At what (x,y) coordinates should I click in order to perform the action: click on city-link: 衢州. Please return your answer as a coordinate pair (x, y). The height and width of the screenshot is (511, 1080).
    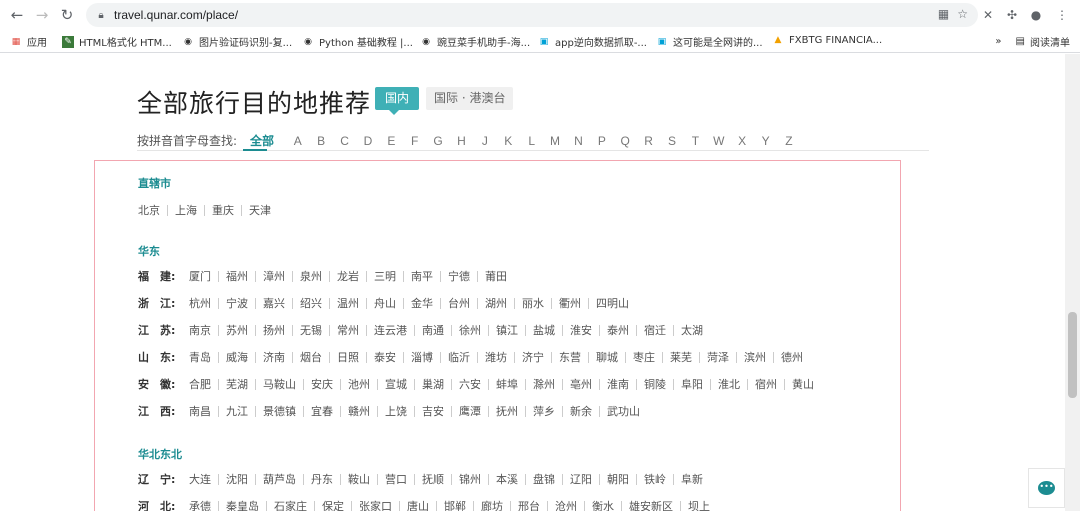
    Looking at the image, I should click on (570, 303).